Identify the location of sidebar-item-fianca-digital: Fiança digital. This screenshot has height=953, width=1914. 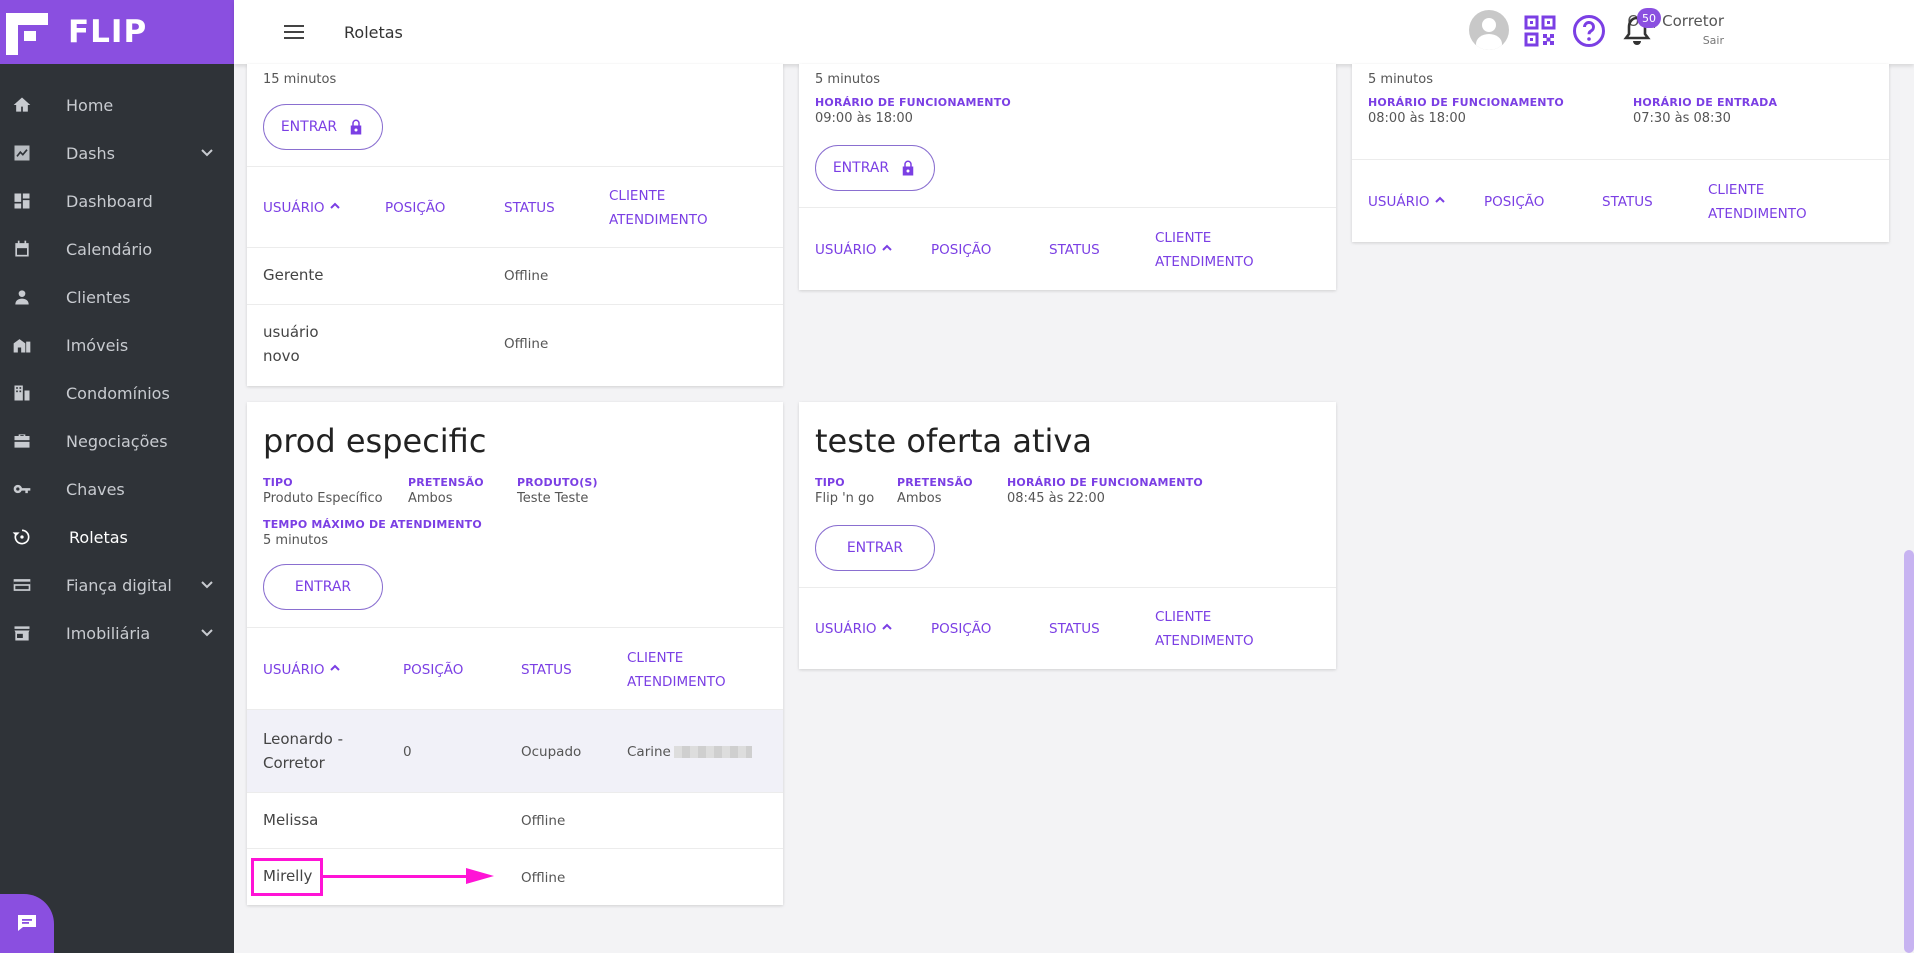
(117, 585).